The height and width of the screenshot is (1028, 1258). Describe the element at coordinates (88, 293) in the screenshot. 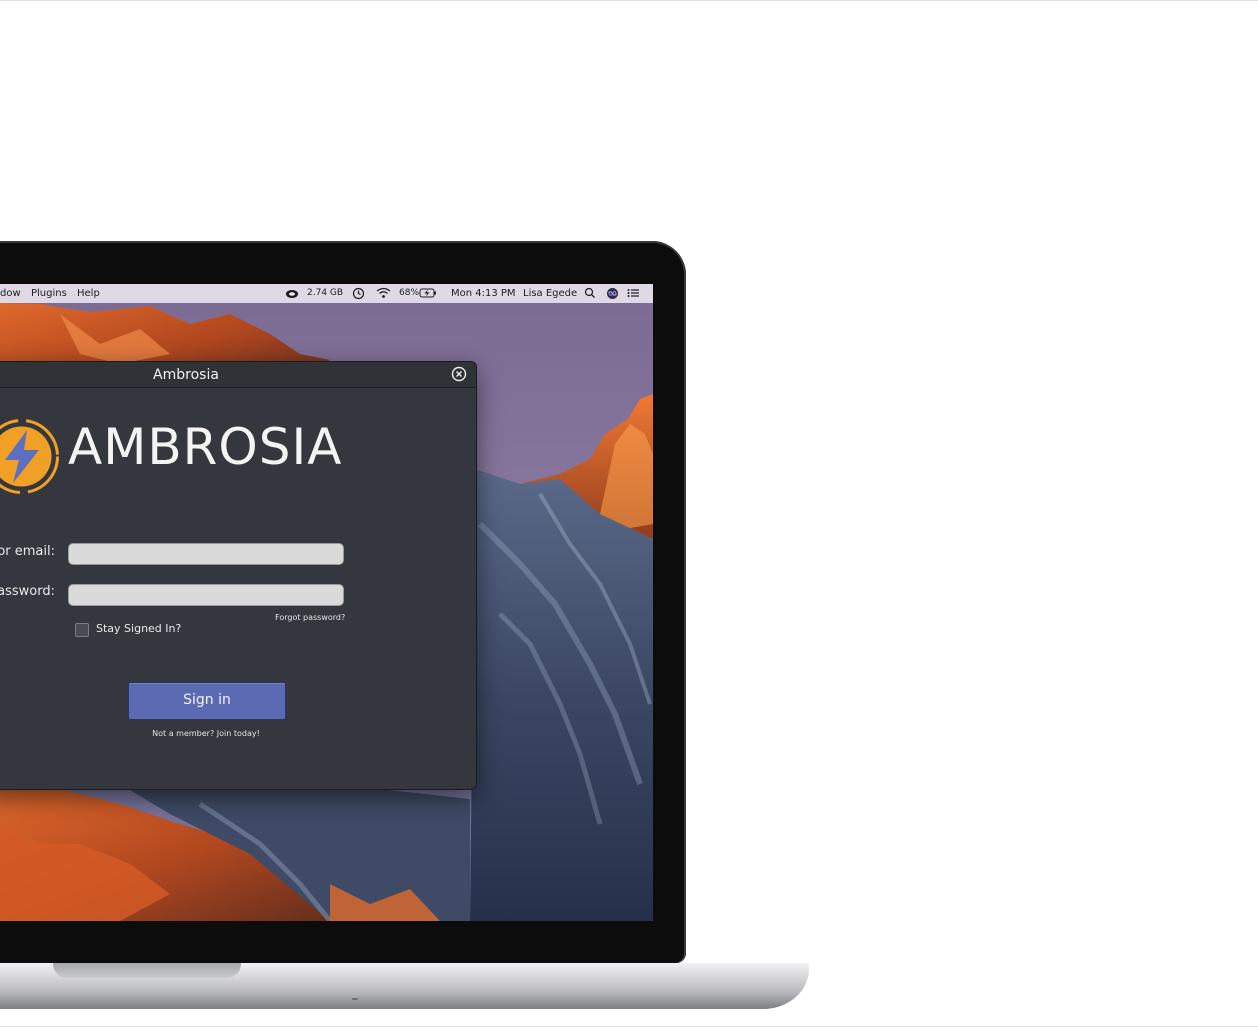

I see `menu-help: Help` at that location.